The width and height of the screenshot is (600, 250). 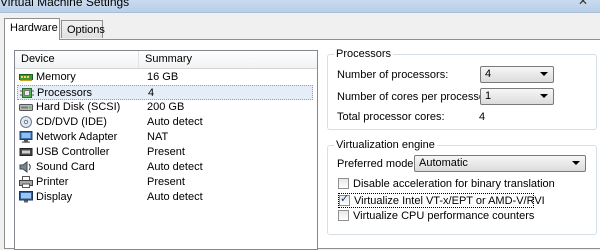 I want to click on processor-icon, so click(x=27, y=93).